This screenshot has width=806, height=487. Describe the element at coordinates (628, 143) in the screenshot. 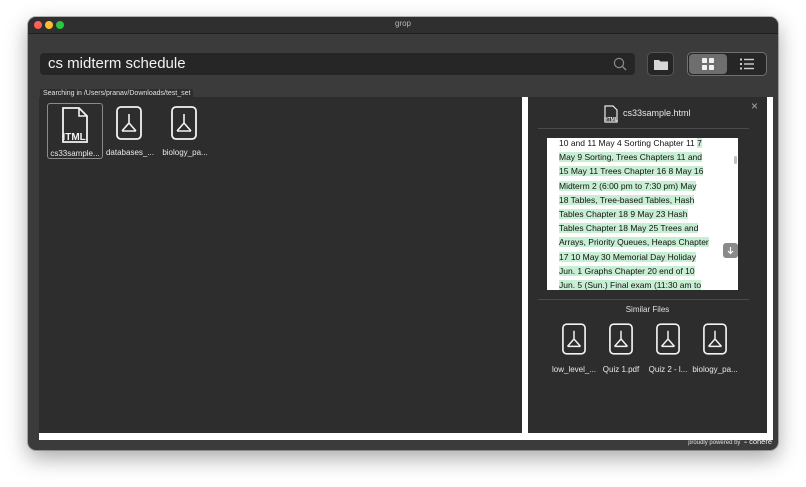

I see `preview-line-text: 10 and 11 May 4 Sorting Chapter 11` at that location.